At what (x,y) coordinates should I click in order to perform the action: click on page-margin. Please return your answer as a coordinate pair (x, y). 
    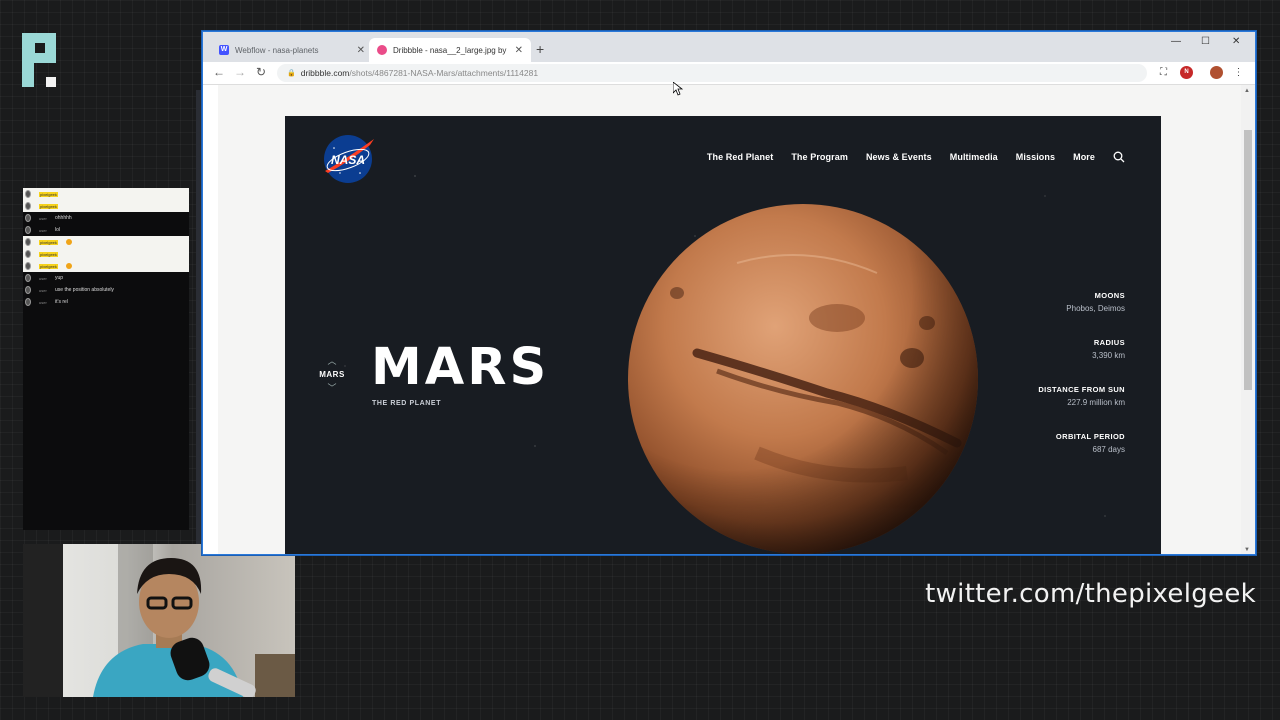
    Looking at the image, I should click on (210, 319).